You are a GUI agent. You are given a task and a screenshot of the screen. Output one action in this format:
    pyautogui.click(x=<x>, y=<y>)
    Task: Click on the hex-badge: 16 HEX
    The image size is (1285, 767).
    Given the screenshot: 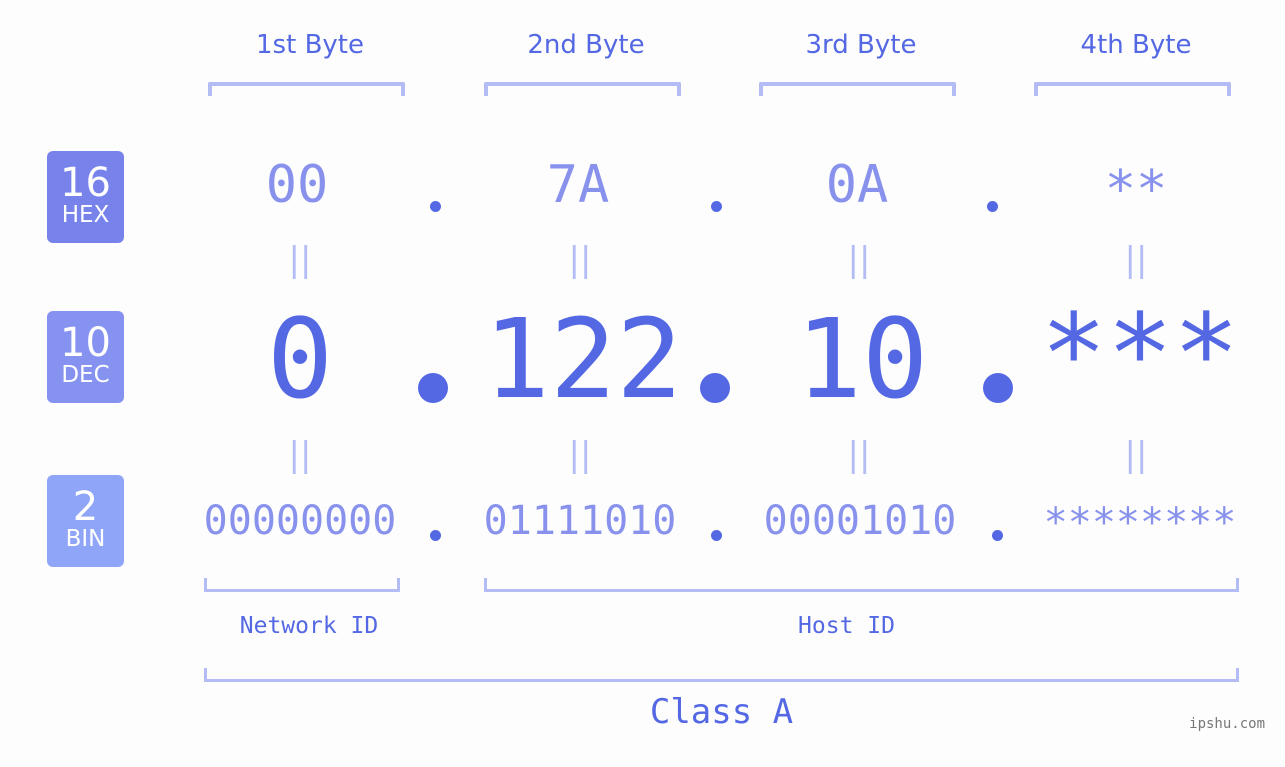 What is the action you would take?
    pyautogui.click(x=85, y=197)
    